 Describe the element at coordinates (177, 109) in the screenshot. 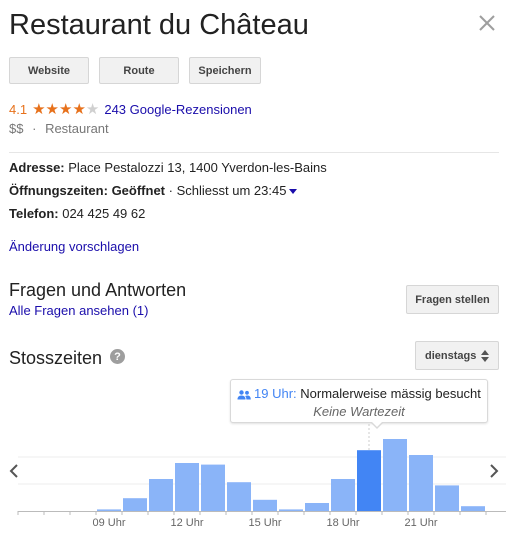

I see `reviews-link: 243 Google-Rezensionen` at that location.